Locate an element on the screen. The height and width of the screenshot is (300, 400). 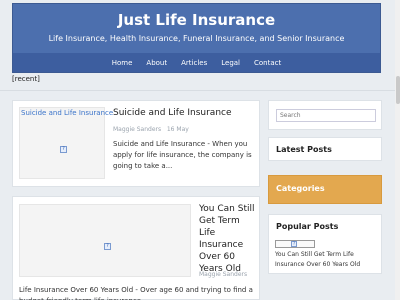
page-scrollbar is located at coordinates (397, 150).